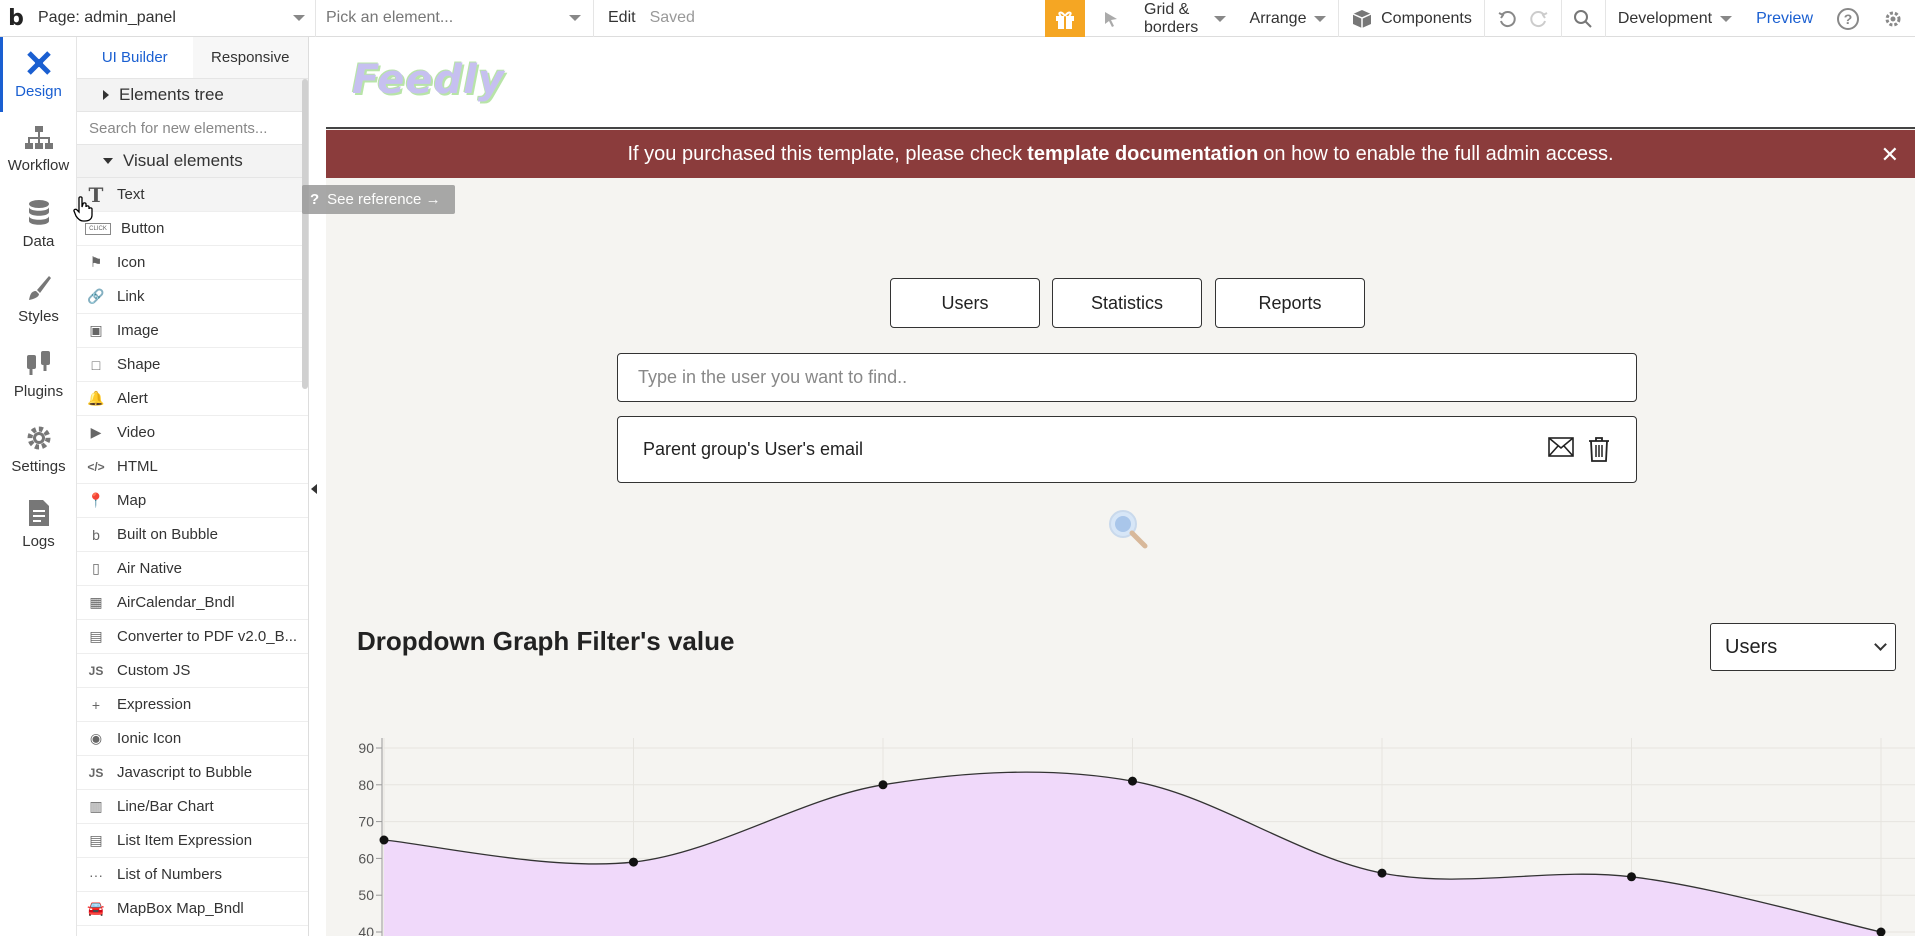 The image size is (1915, 936). I want to click on y-tick-label: 50, so click(366, 895).